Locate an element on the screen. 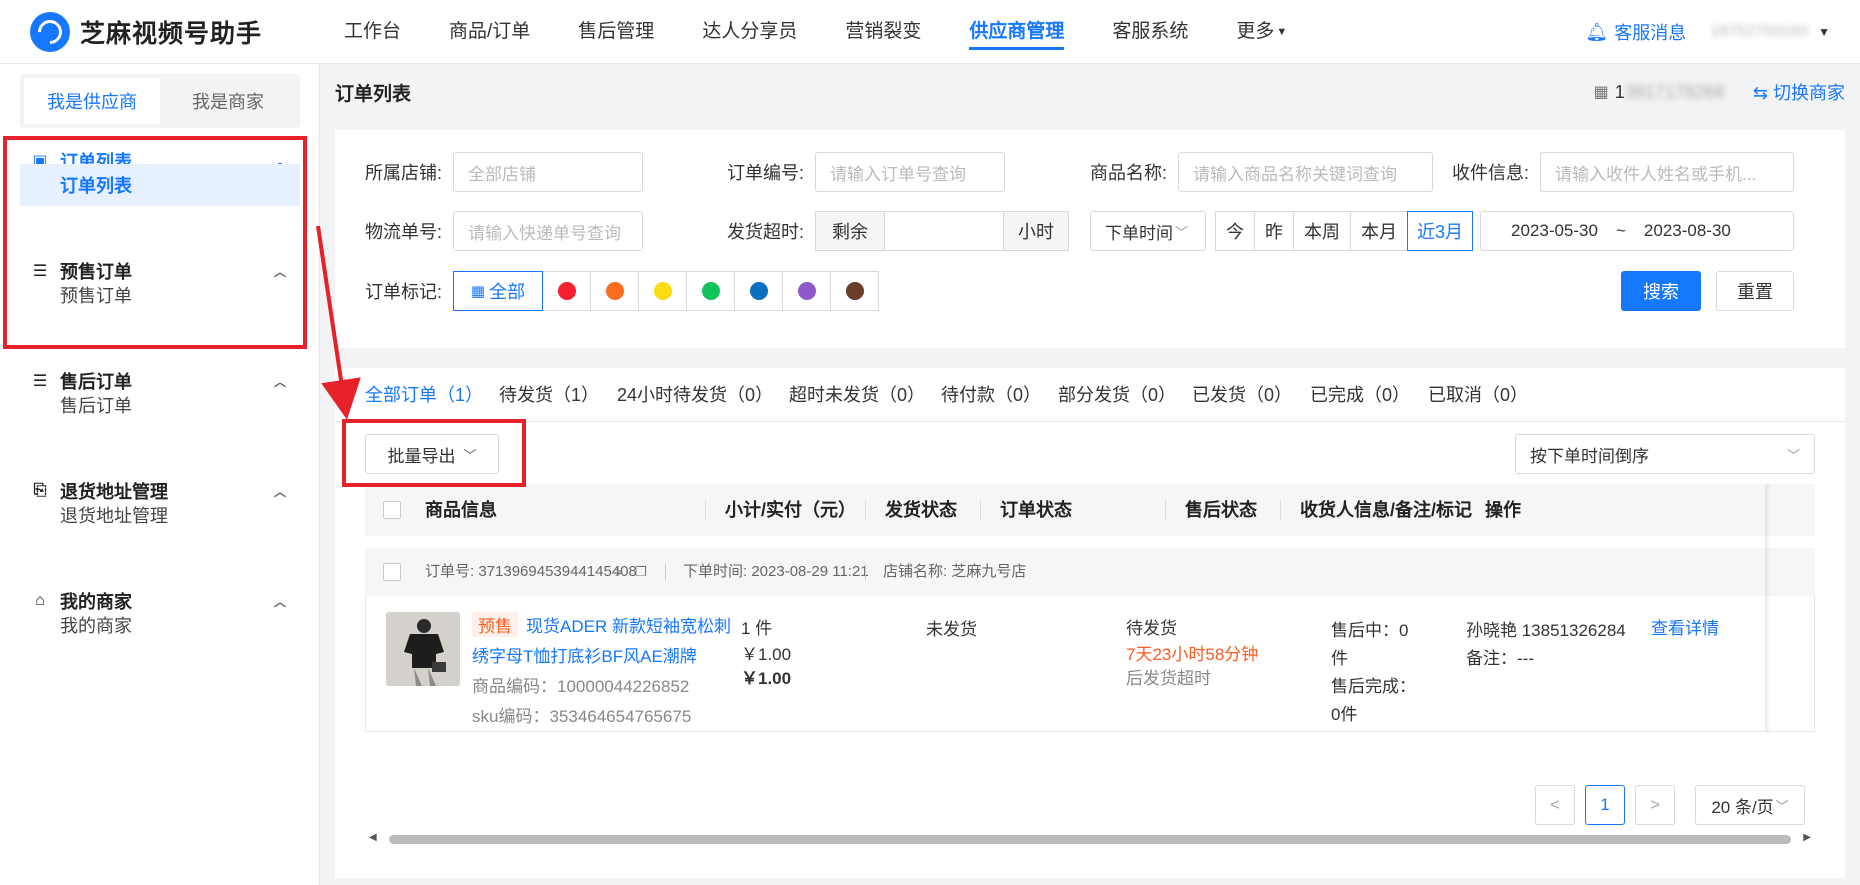 Image resolution: width=1860 pixels, height=885 pixels. highlight-box-export is located at coordinates (434, 453).